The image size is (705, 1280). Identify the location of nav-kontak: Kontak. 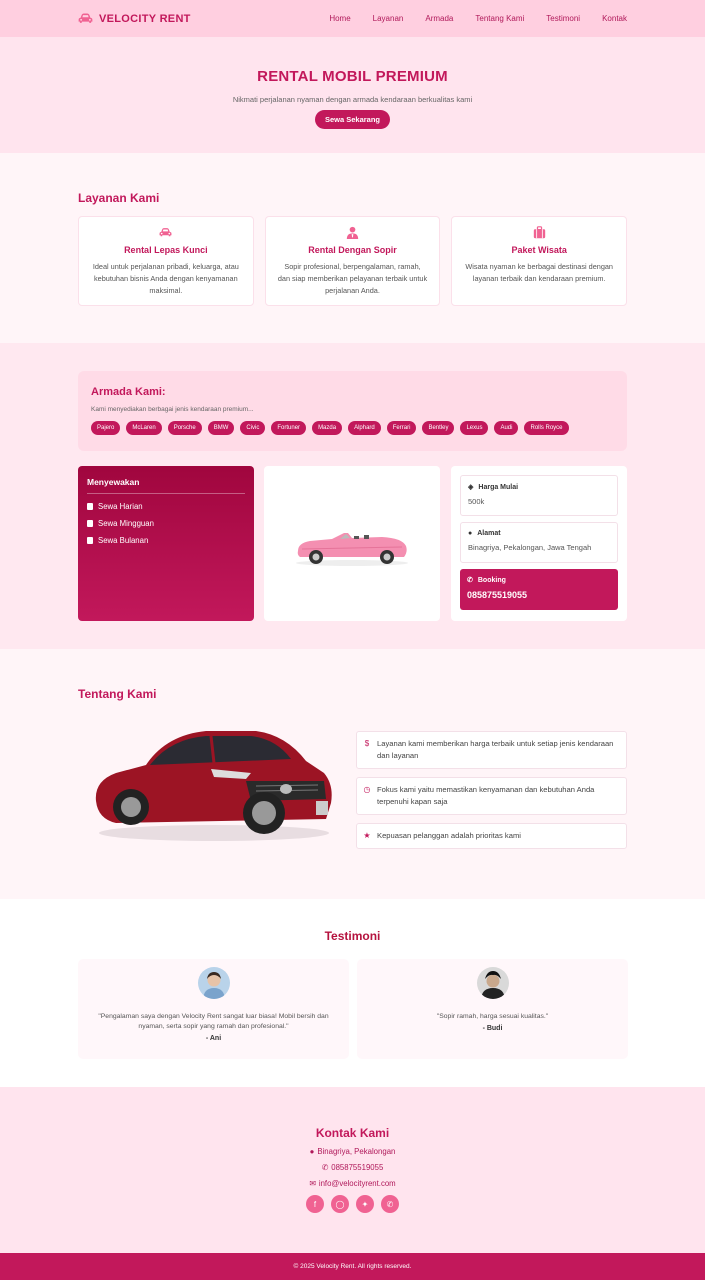
(614, 18).